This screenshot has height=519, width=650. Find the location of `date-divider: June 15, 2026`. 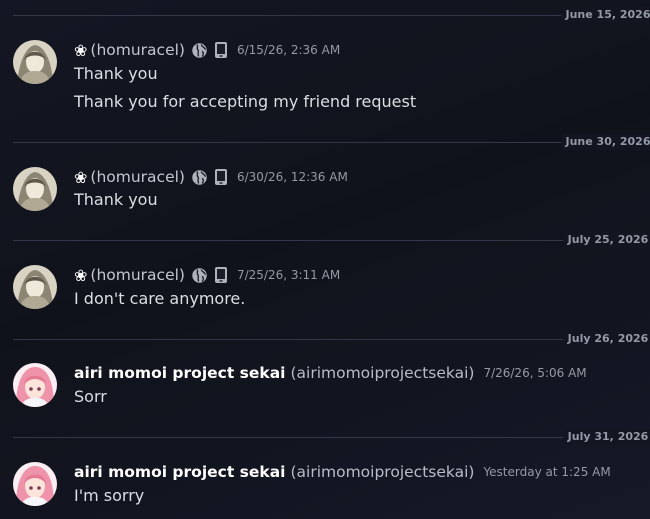

date-divider: June 15, 2026 is located at coordinates (331, 15).